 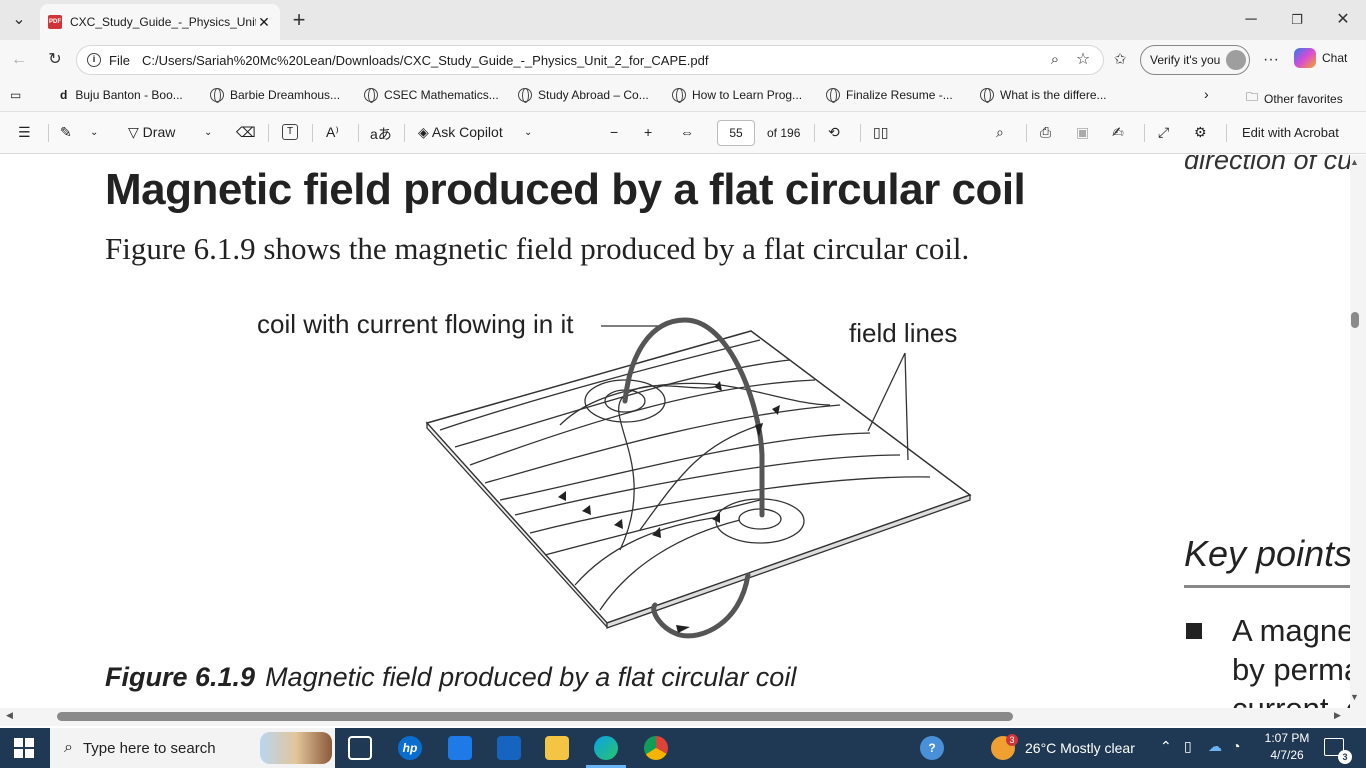 What do you see at coordinates (1355, 320) in the screenshot?
I see `vertical-scroll-thumb` at bounding box center [1355, 320].